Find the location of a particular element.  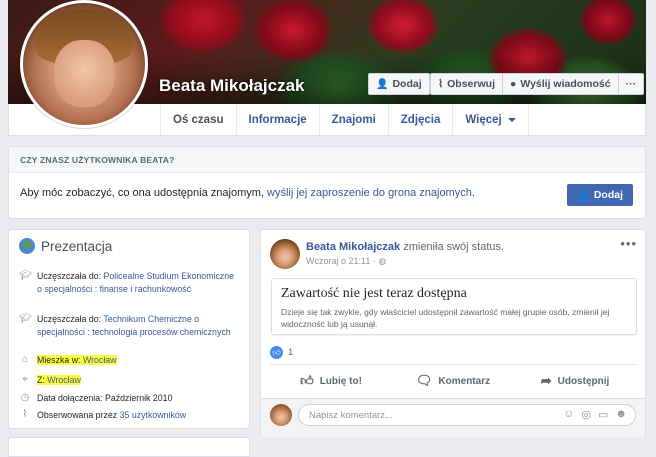

add-friend-button-blue: 👤 Dodaj is located at coordinates (599, 195).